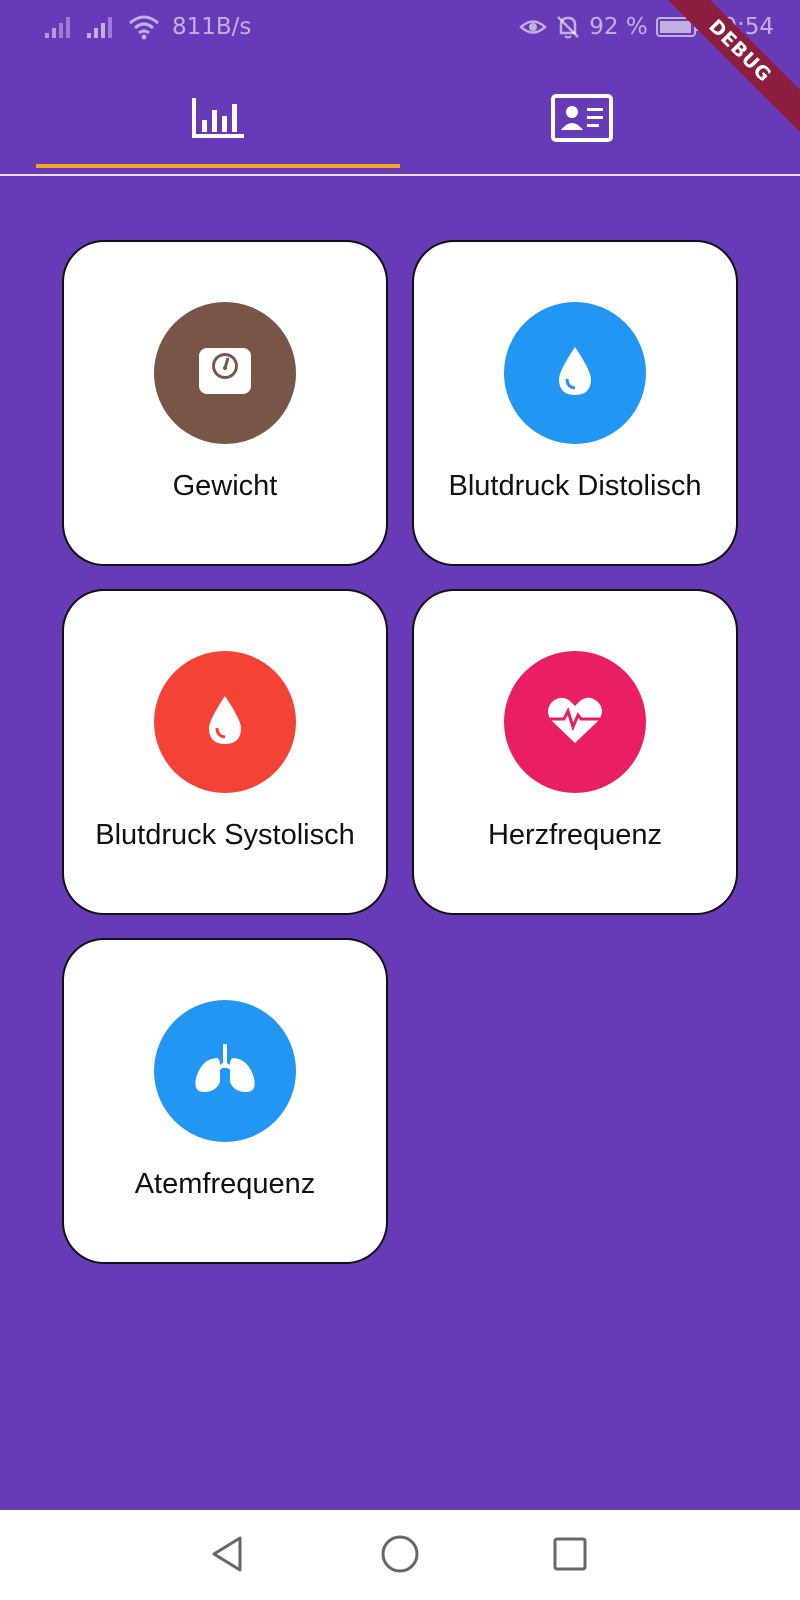 Image resolution: width=800 pixels, height=1600 pixels. I want to click on status-right: 92 % 10:54, so click(646, 27).